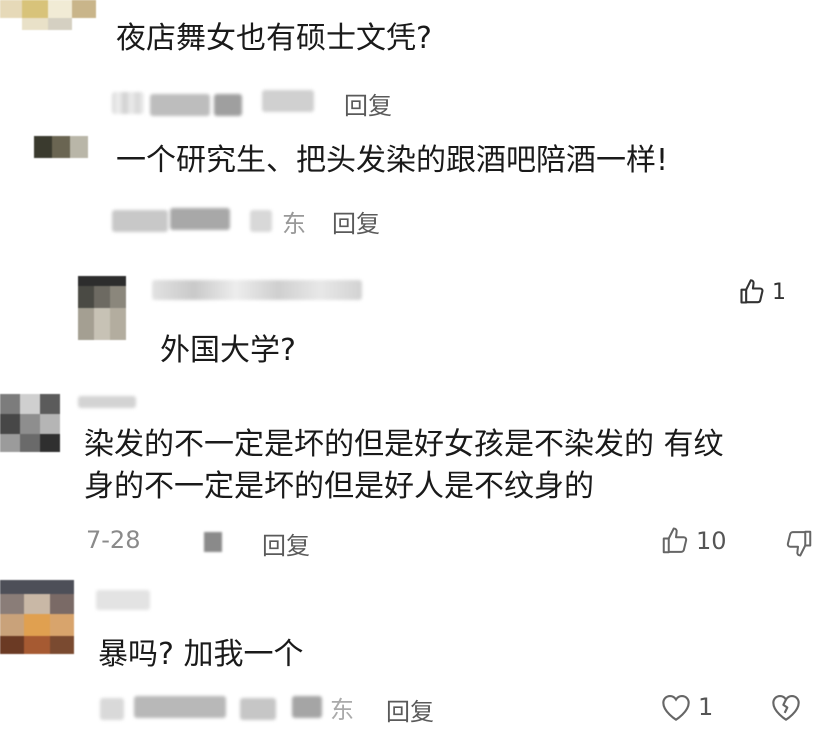  What do you see at coordinates (201, 654) in the screenshot?
I see `comment-text: 暴吗? 加我一个` at bounding box center [201, 654].